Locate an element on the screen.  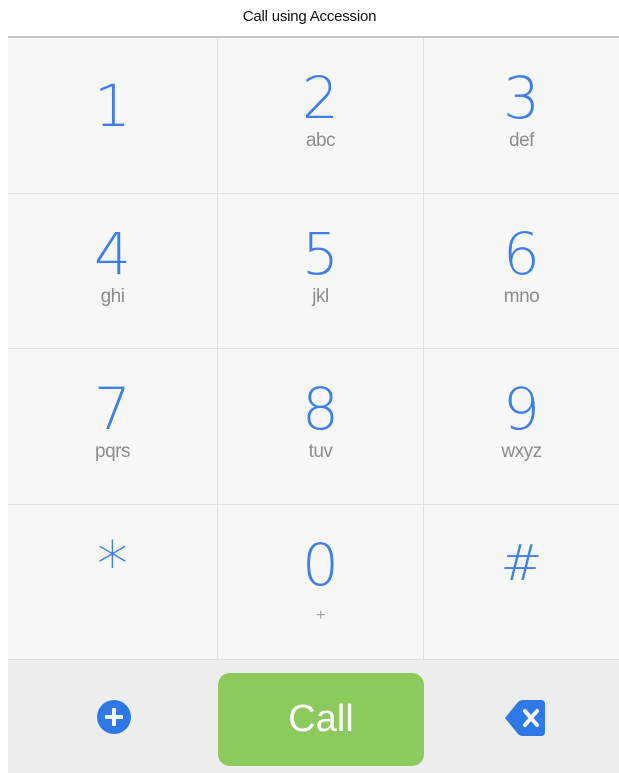
key-2: 2 abc is located at coordinates (321, 116).